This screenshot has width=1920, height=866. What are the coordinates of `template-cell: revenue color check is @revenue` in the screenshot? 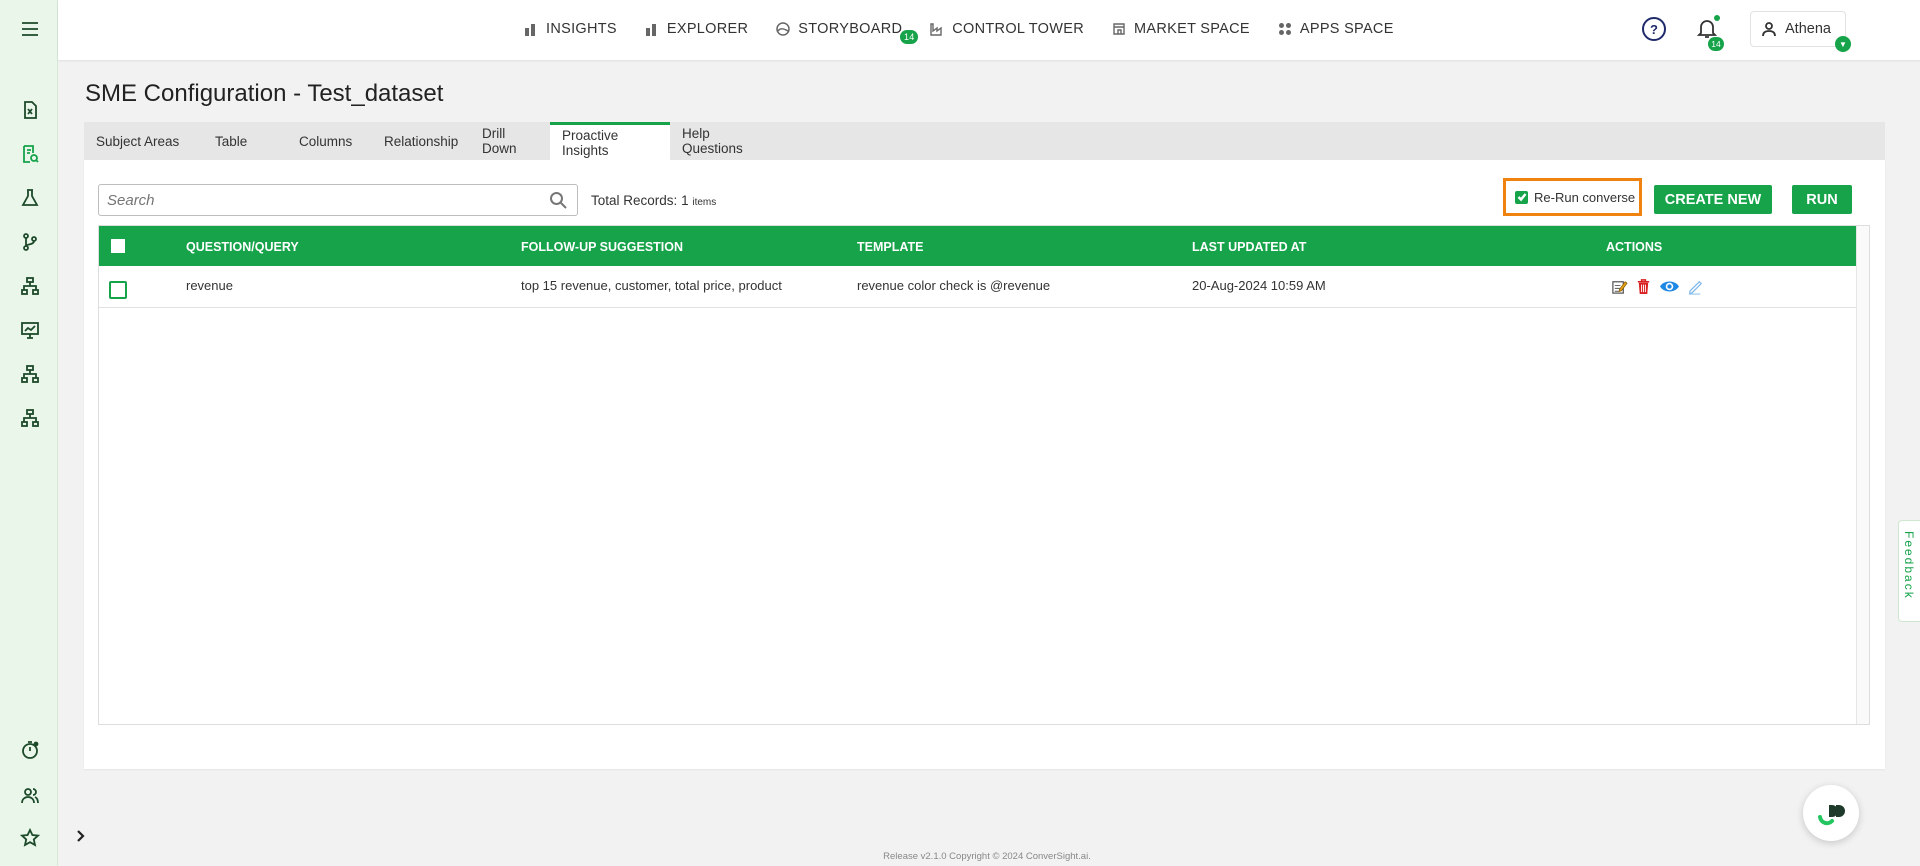 It's located at (954, 285).